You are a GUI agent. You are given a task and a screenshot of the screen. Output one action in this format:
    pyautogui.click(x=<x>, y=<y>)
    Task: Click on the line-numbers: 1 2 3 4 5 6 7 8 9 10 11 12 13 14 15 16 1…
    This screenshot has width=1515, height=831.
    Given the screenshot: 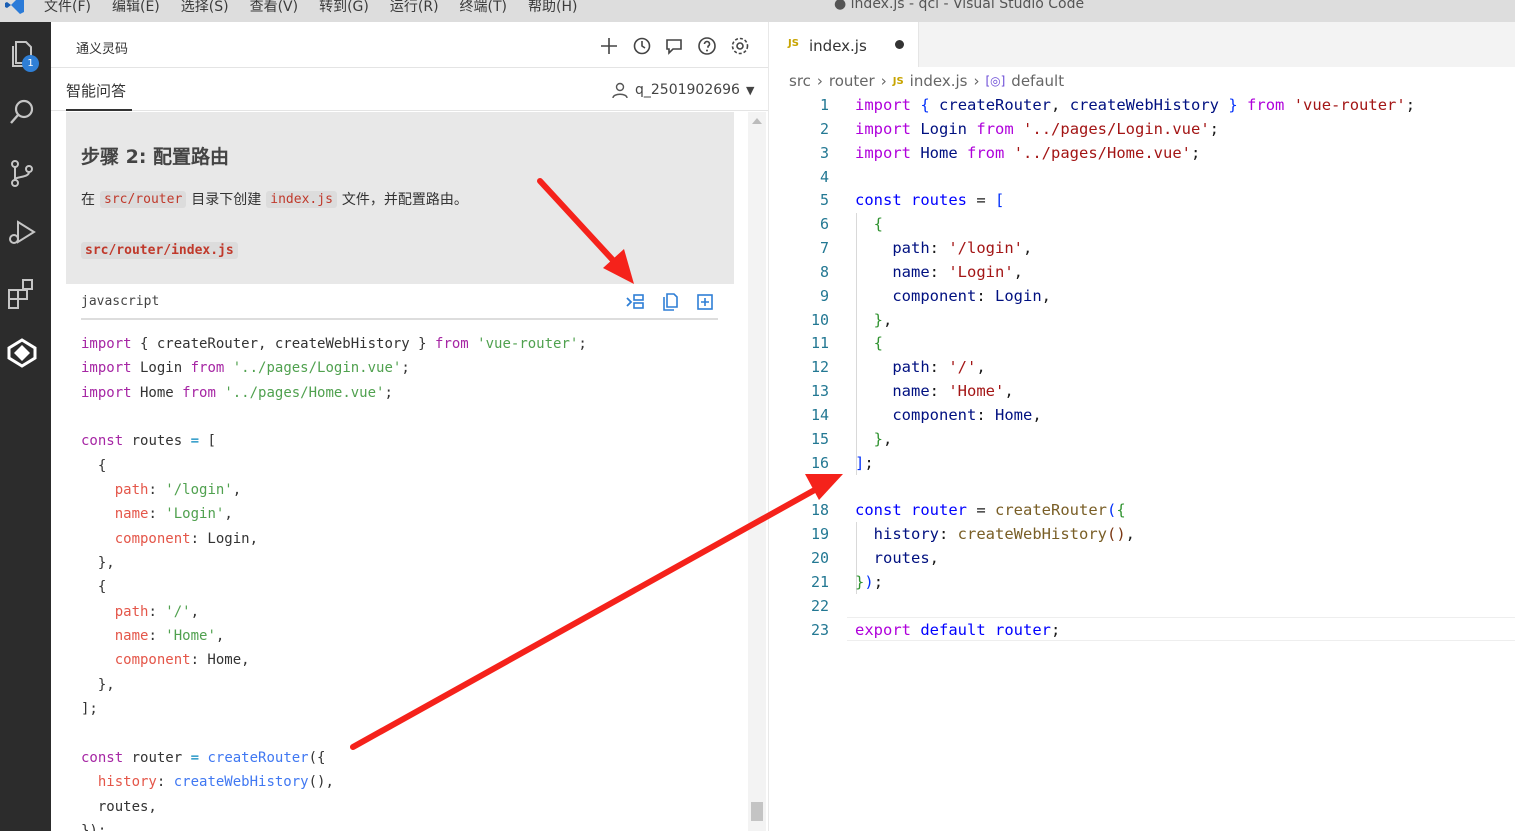 What is the action you would take?
    pyautogui.click(x=819, y=367)
    